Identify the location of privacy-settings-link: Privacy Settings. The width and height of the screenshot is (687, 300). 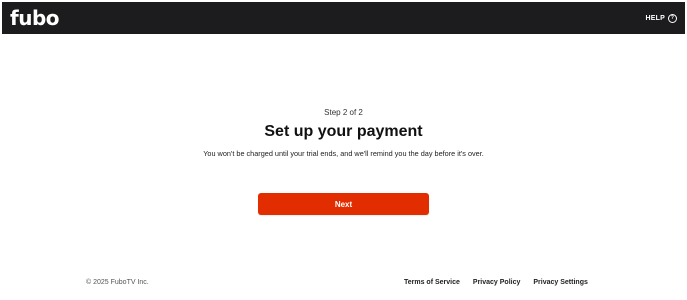
(560, 282).